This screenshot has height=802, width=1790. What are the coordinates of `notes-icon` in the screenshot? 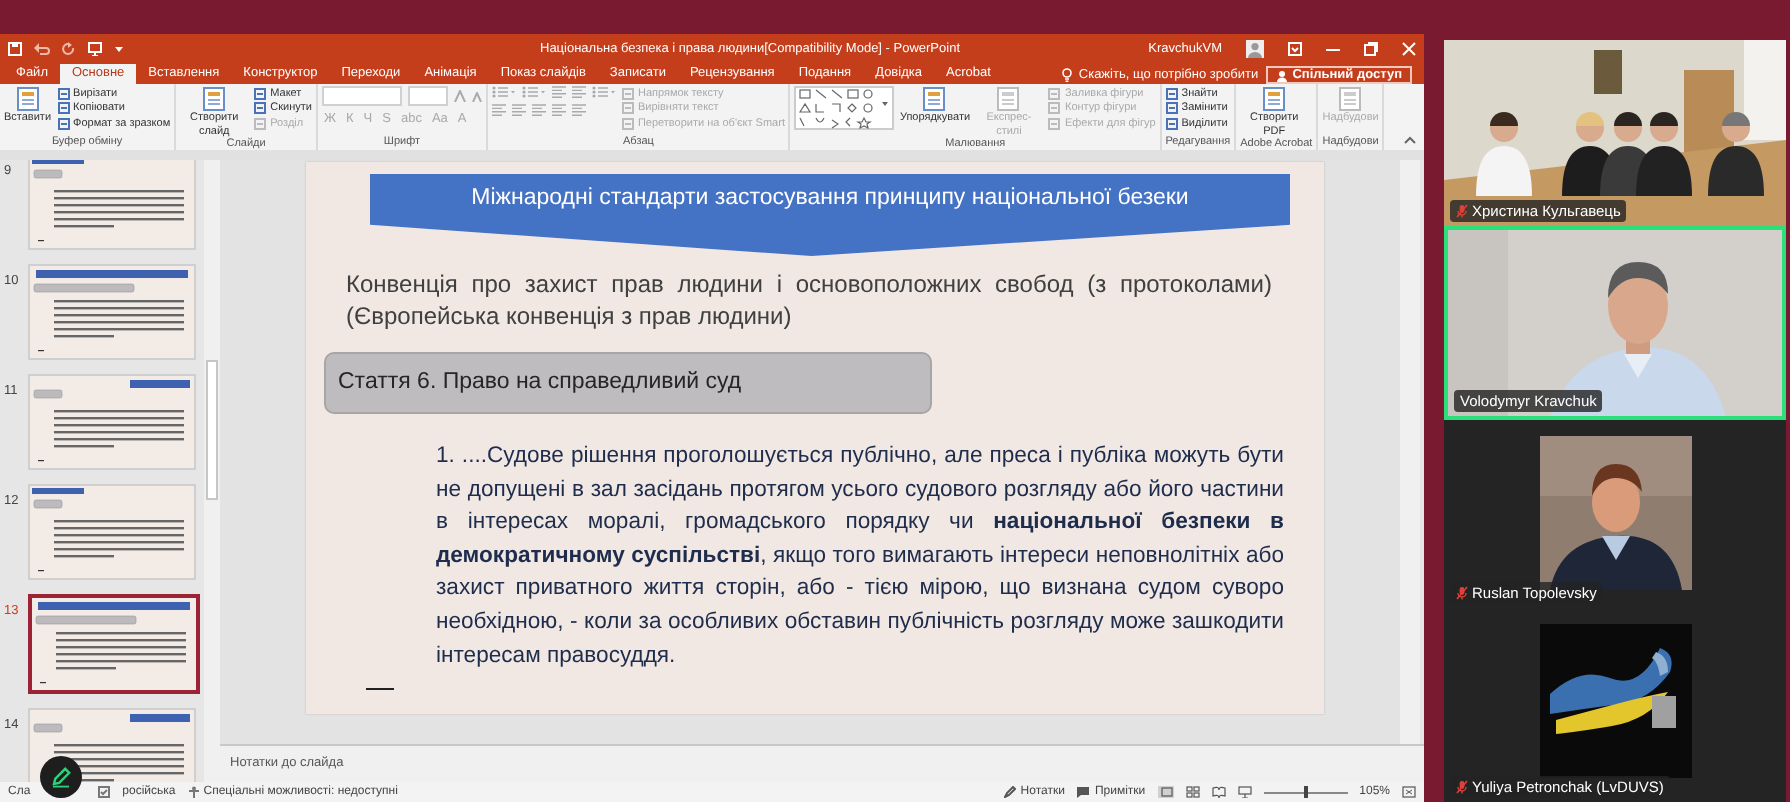 It's located at (1010, 792).